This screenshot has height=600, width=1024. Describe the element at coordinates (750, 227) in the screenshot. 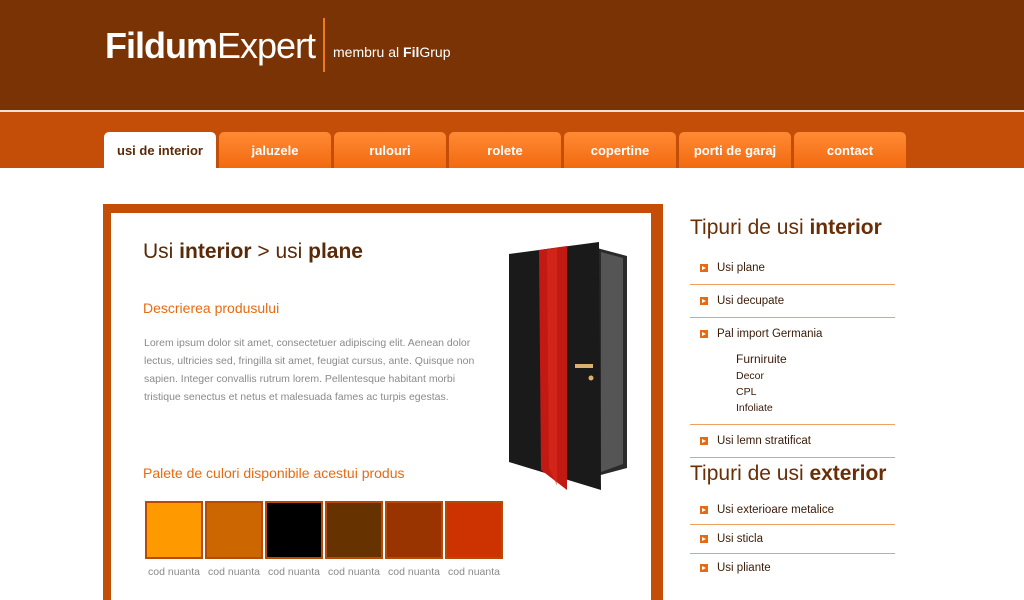

I see `interior-heading-a: Tipuri de usi` at that location.